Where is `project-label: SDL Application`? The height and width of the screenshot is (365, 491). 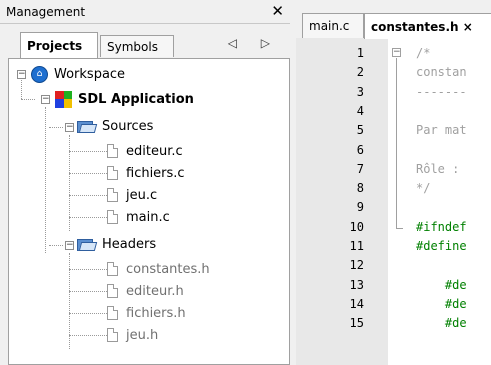
project-label: SDL Application is located at coordinates (136, 99).